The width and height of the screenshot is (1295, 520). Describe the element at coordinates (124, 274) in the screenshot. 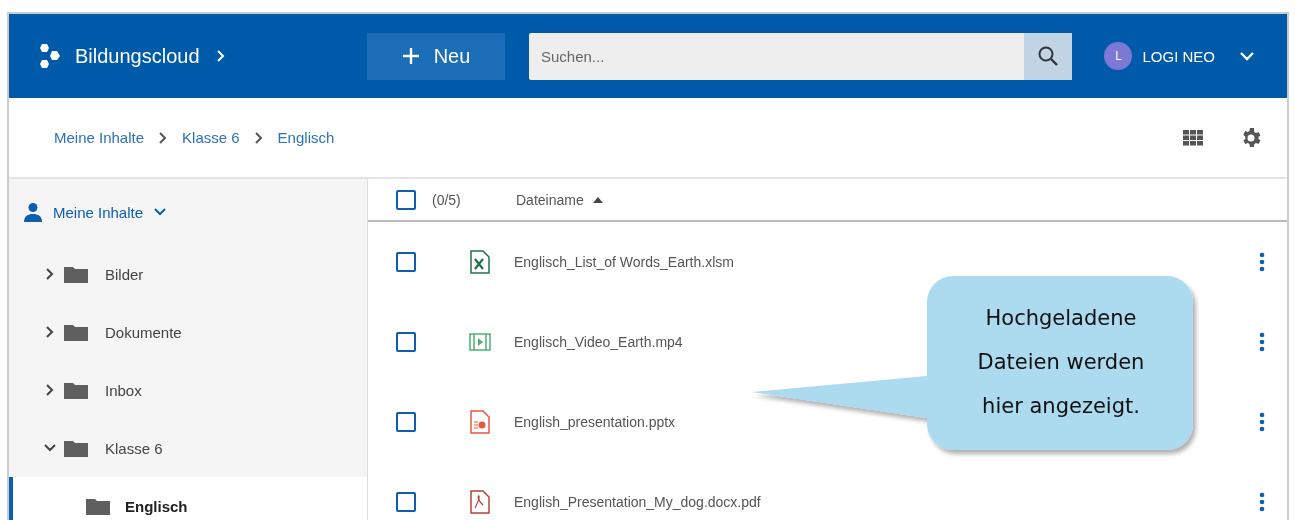

I see `folder-label: Bilder` at that location.